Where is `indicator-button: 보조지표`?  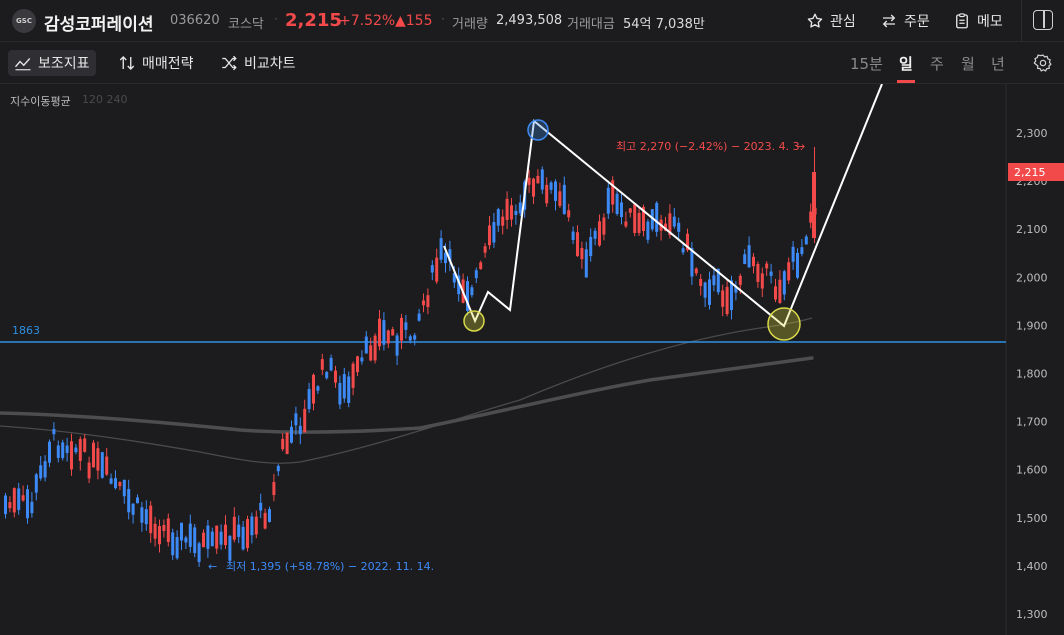 indicator-button: 보조지표 is located at coordinates (52, 63).